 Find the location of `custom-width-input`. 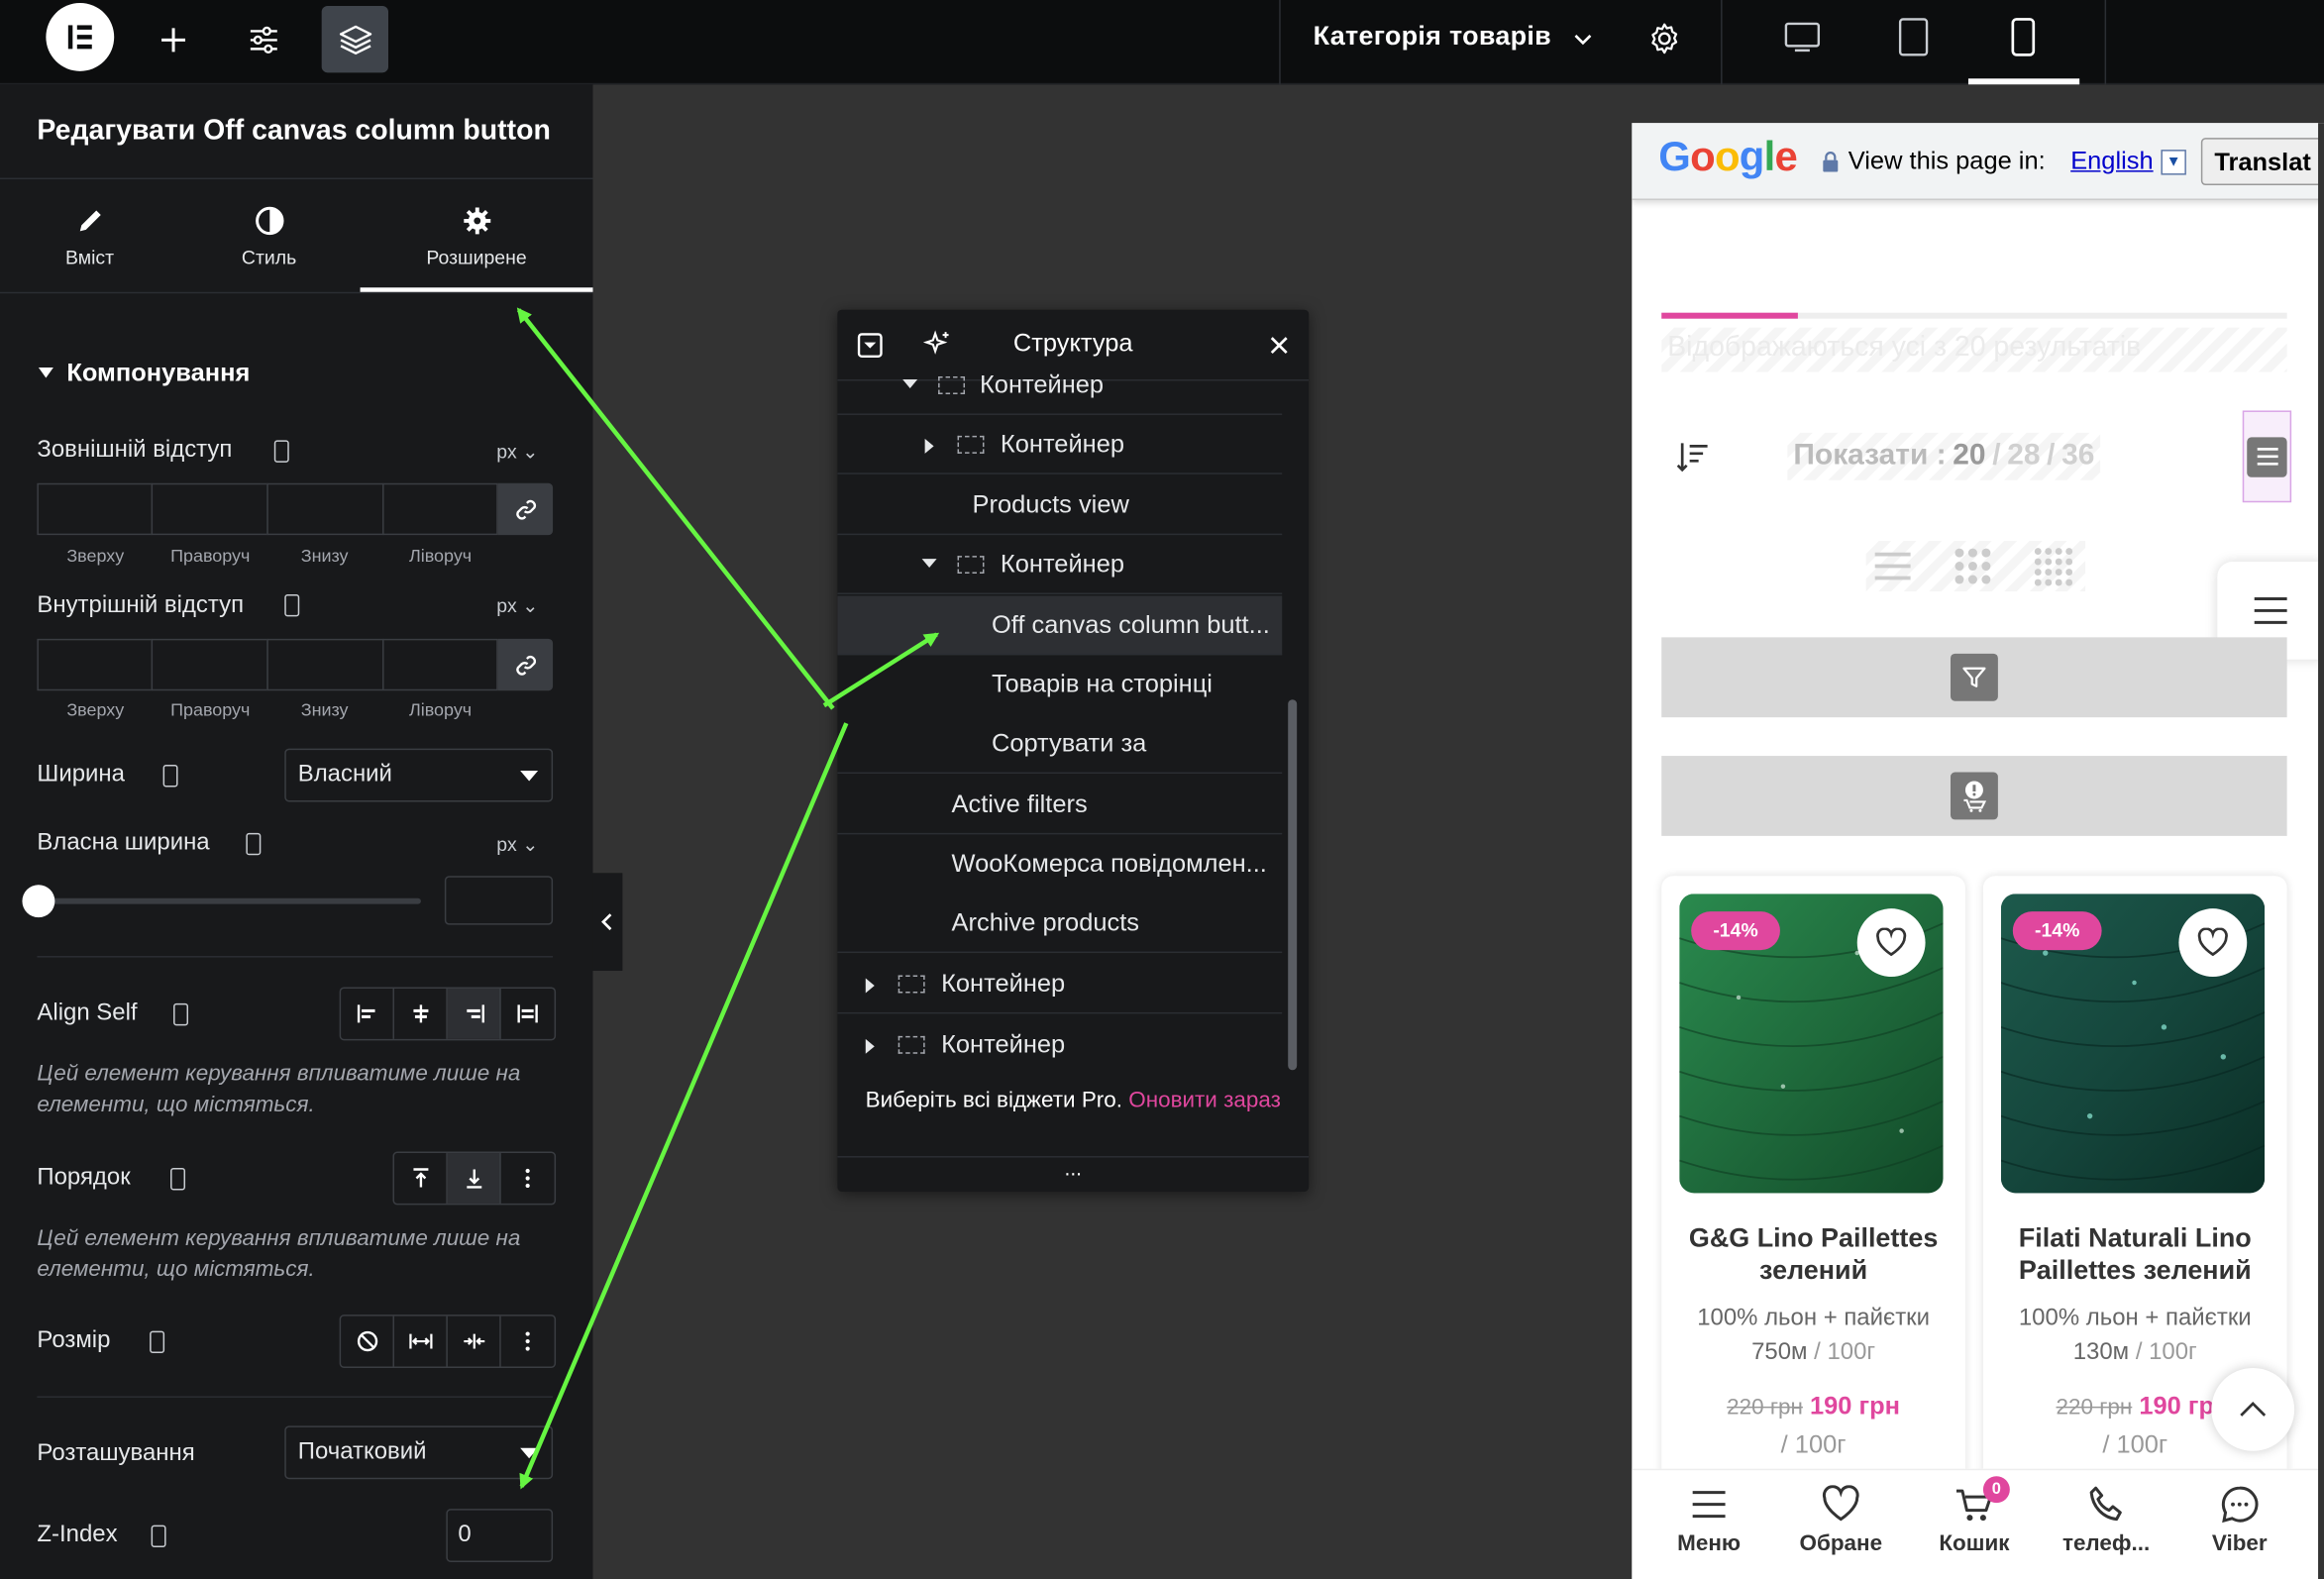

custom-width-input is located at coordinates (499, 900).